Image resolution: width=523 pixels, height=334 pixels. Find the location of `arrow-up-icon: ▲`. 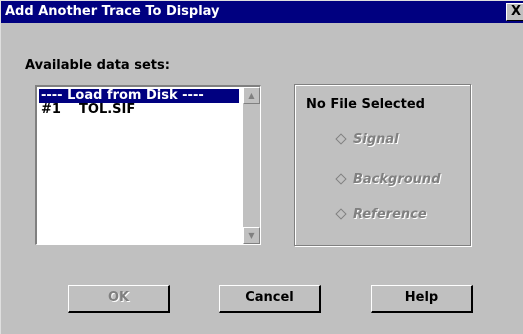

arrow-up-icon: ▲ is located at coordinates (251, 95).